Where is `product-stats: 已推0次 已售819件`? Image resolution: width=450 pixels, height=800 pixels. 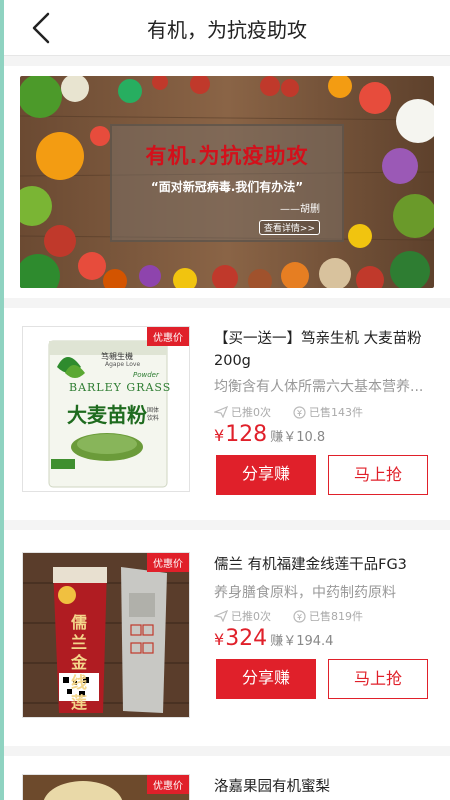
product-stats: 已推0次 已售819件 is located at coordinates (288, 616).